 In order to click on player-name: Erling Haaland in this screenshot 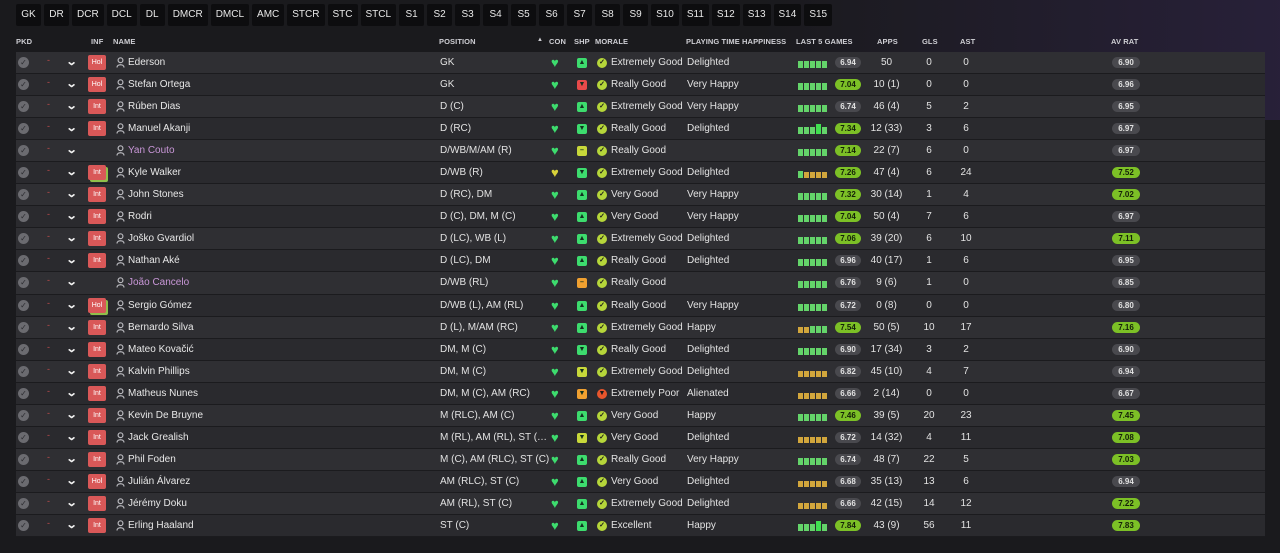, I will do `click(161, 525)`.